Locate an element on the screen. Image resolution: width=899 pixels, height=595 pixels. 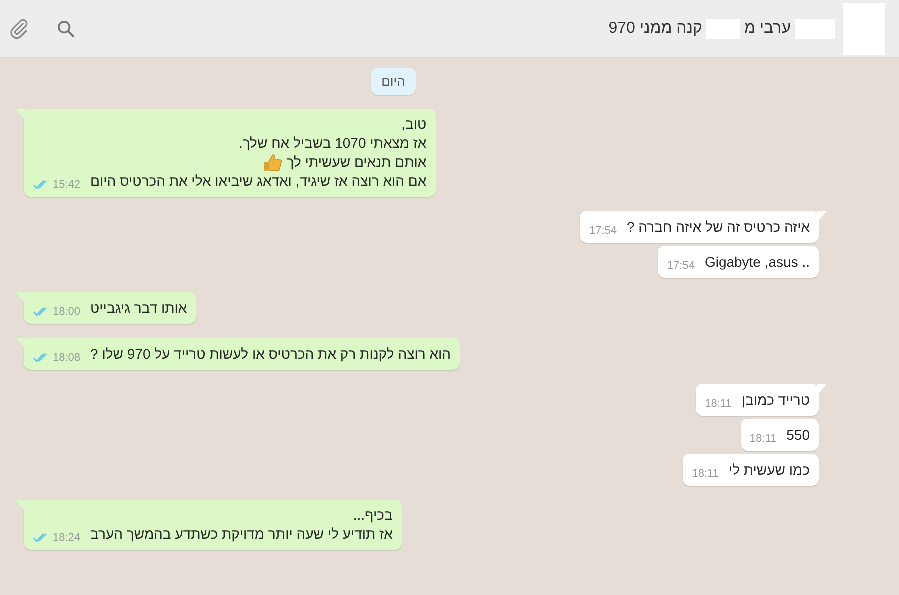
message-text: איזה כרטיס זה של איזה חברה ? is located at coordinates (718, 227).